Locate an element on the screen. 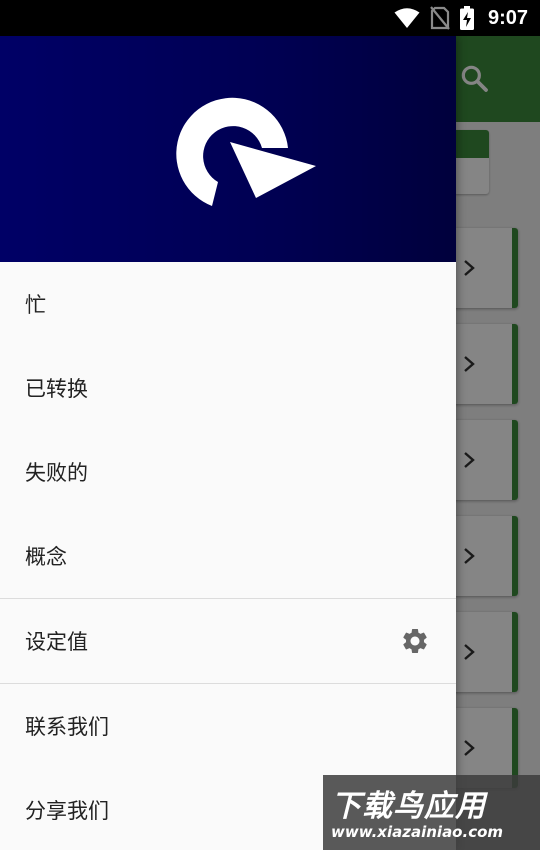 Image resolution: width=540 pixels, height=850 pixels. menu-item-converted: 已转换 is located at coordinates (228, 388).